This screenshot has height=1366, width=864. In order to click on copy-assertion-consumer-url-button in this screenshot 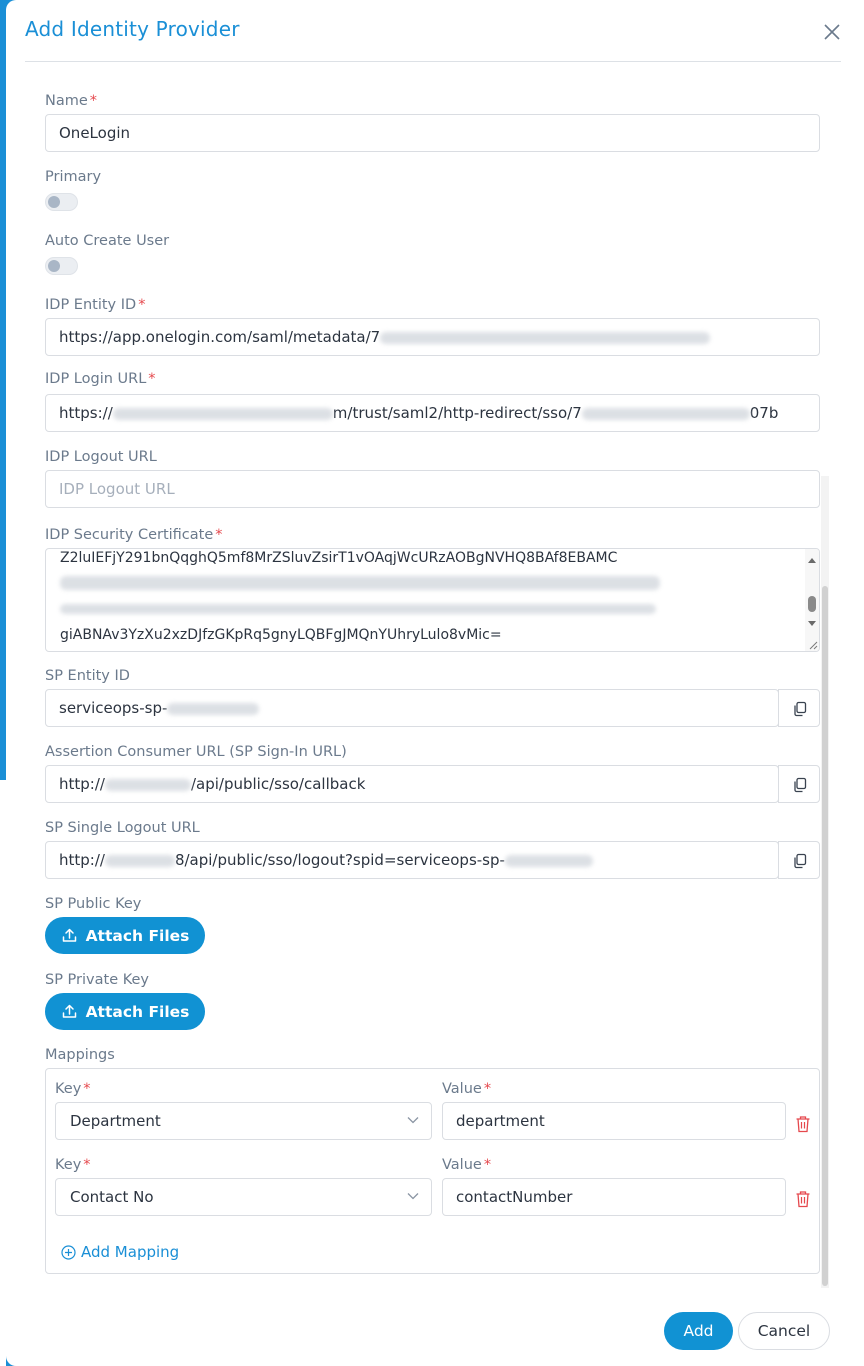, I will do `click(799, 784)`.